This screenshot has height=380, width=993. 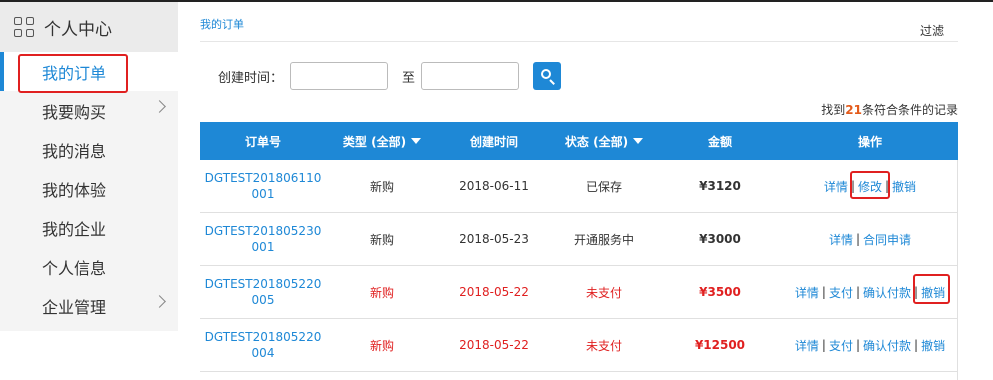 I want to click on sidebar-item-enterprise-mgmt: 企业管理, so click(x=89, y=305).